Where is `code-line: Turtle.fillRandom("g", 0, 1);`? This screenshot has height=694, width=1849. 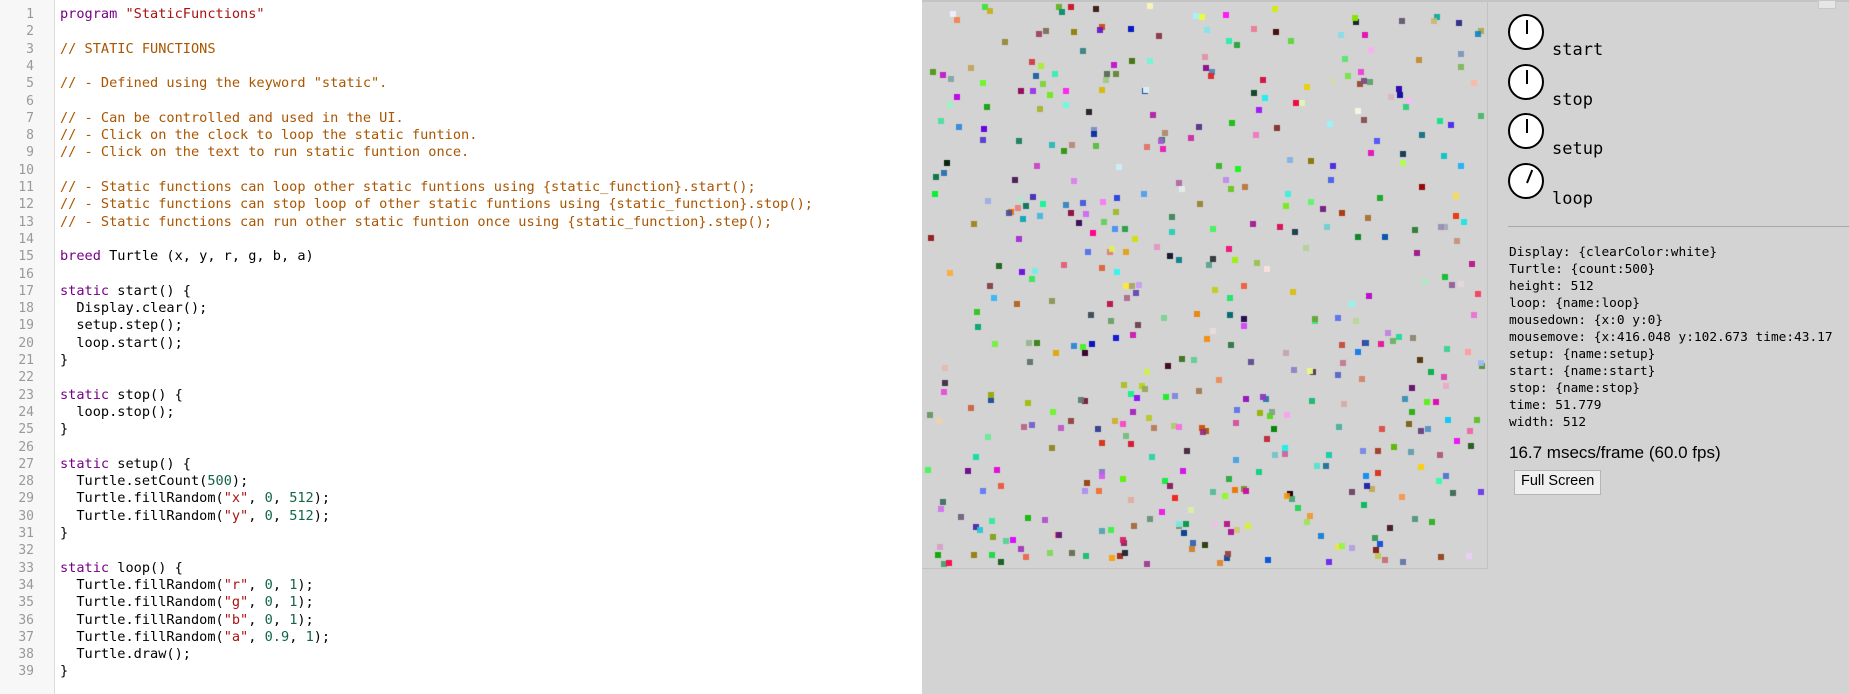 code-line: Turtle.fillRandom("g", 0, 1); is located at coordinates (187, 602).